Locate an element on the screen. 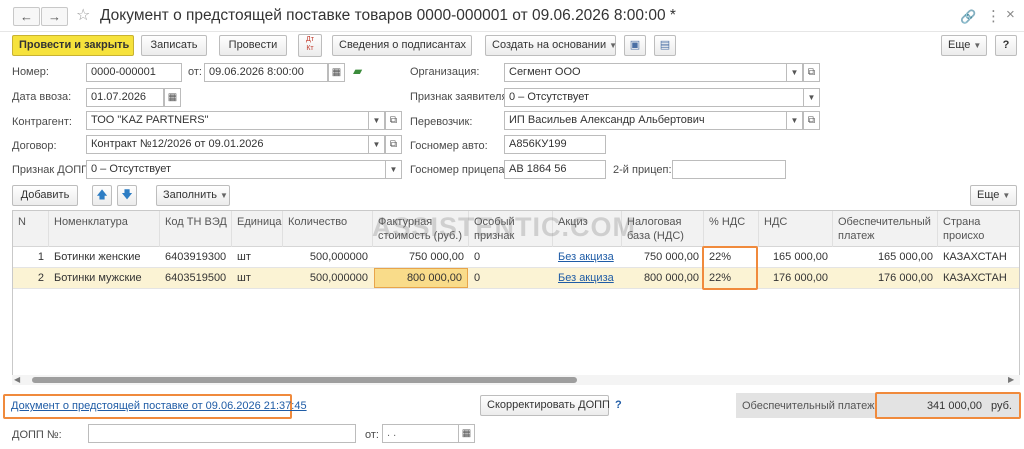 Image resolution: width=1024 pixels, height=449 pixels. cell-vat: 165 000,00 is located at coordinates (796, 257).